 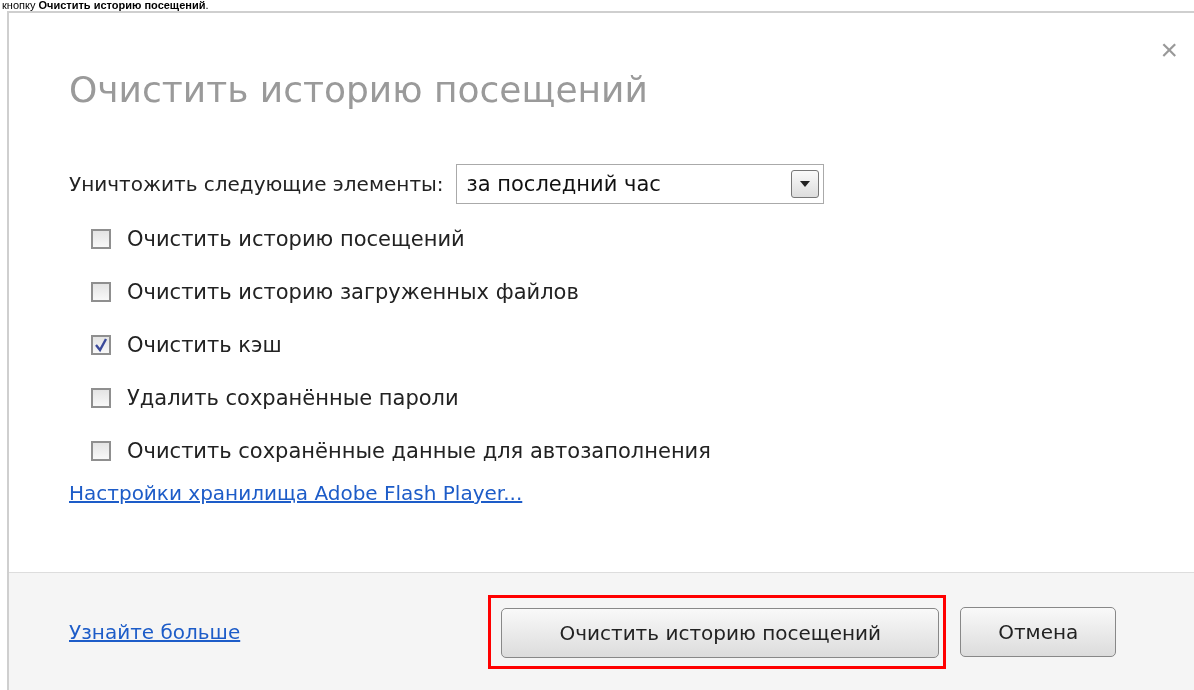 What do you see at coordinates (296, 238) in the screenshot?
I see `checkbox-label: Очистить историю посещений` at bounding box center [296, 238].